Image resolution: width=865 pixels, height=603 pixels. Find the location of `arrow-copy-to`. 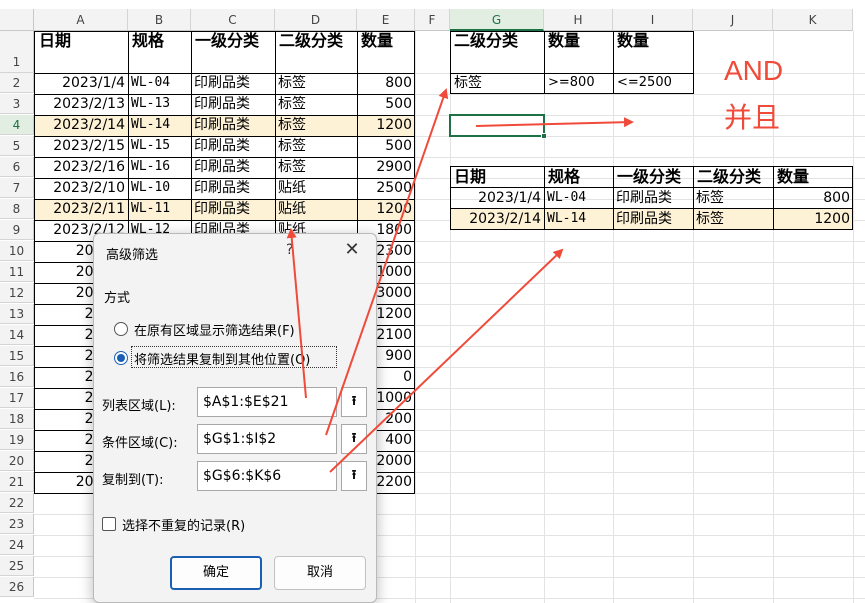

arrow-copy-to is located at coordinates (446, 360).